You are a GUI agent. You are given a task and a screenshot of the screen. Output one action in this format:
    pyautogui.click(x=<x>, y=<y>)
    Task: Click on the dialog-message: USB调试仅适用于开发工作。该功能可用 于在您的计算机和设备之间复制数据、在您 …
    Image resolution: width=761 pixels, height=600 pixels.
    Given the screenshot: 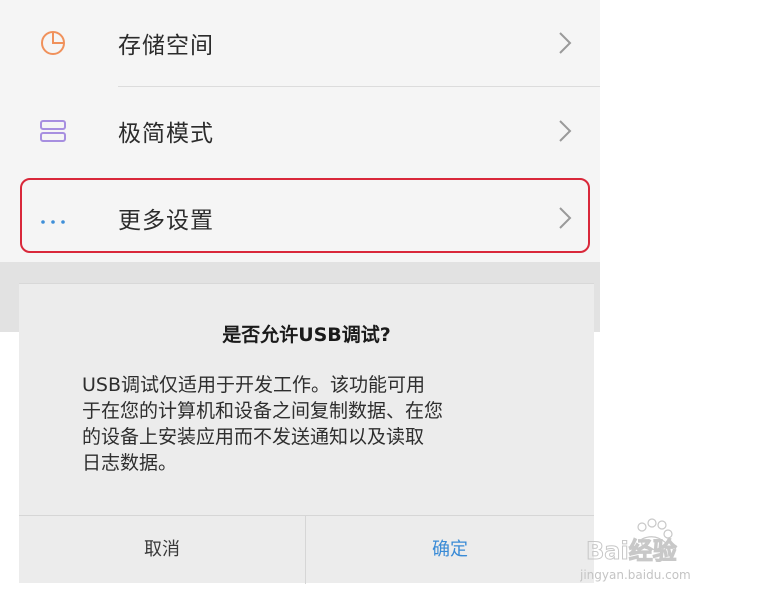 What is the action you would take?
    pyautogui.click(x=312, y=424)
    